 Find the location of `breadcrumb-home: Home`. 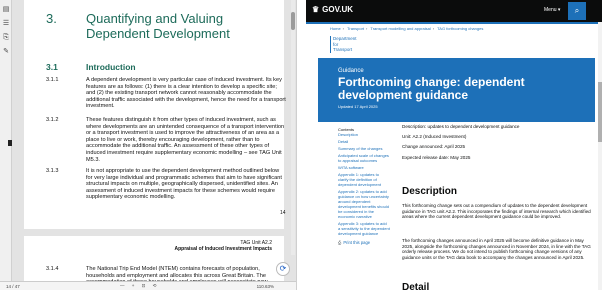

breadcrumb-home: Home is located at coordinates (335, 28).